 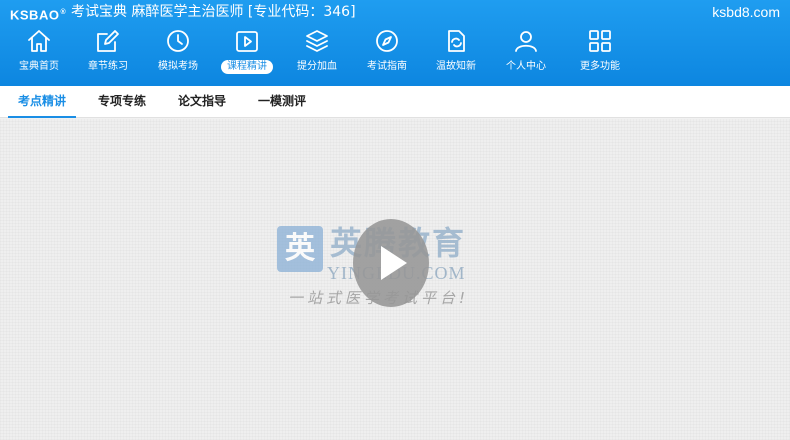 What do you see at coordinates (63, 12) in the screenshot?
I see `logo-registered-mark: ®` at bounding box center [63, 12].